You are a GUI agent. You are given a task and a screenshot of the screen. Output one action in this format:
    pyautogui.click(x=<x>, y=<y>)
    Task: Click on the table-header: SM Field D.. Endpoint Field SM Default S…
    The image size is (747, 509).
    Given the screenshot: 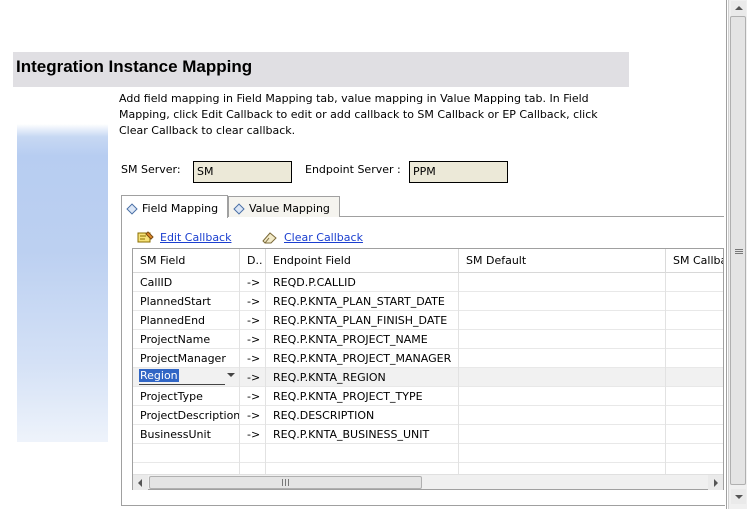 What is the action you would take?
    pyautogui.click(x=428, y=261)
    